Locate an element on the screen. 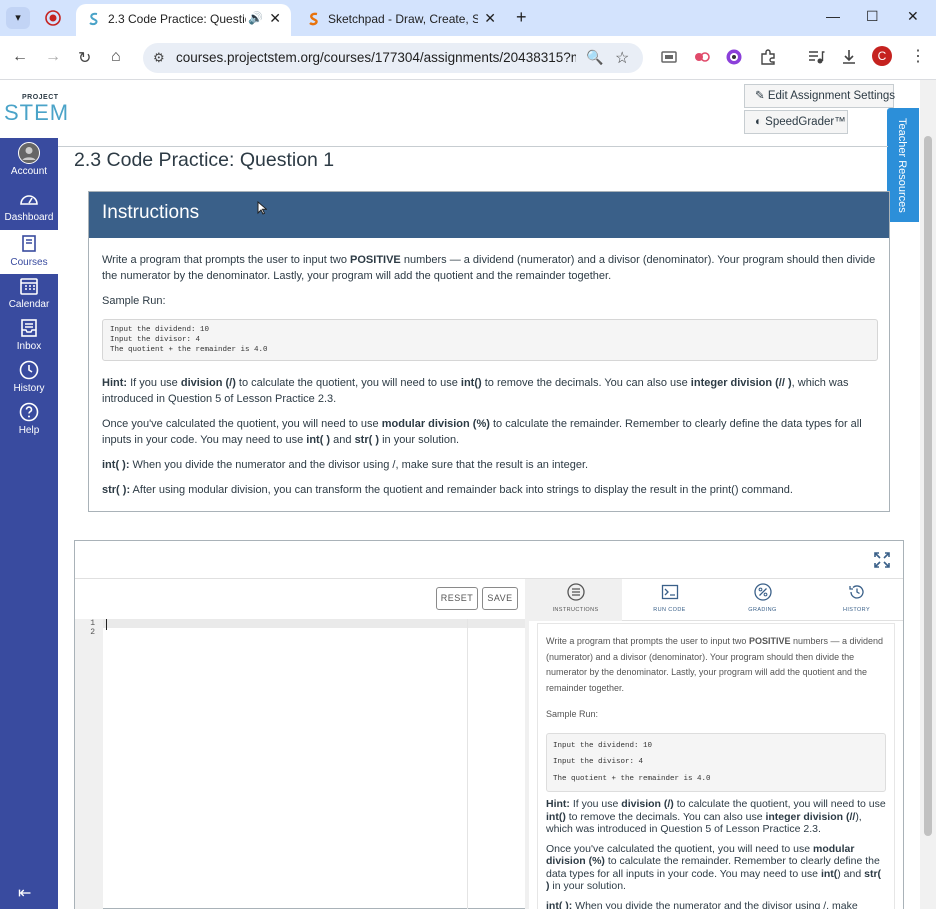 The height and width of the screenshot is (909, 936). speaker-icon: 🔊 is located at coordinates (255, 18).